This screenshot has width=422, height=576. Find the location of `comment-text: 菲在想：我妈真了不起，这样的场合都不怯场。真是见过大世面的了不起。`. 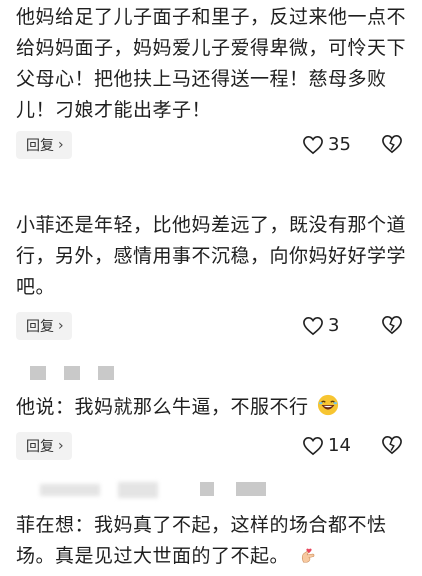

comment-text: 菲在想：我妈真了不起，这样的场合都不怯场。真是见过大世面的了不起。 is located at coordinates (212, 541).